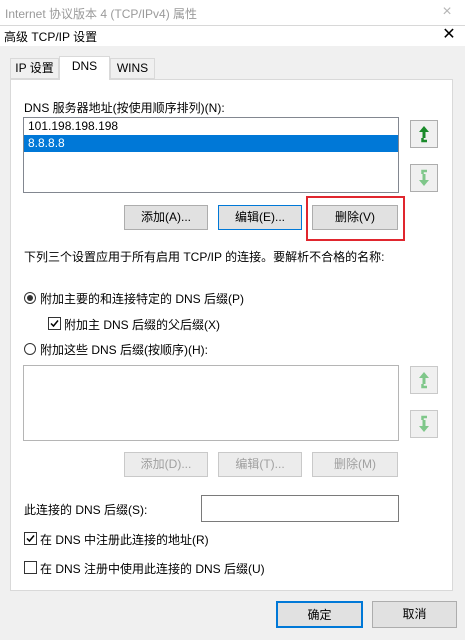  What do you see at coordinates (34, 68) in the screenshot?
I see `tab-ip-settings: IP 设置` at bounding box center [34, 68].